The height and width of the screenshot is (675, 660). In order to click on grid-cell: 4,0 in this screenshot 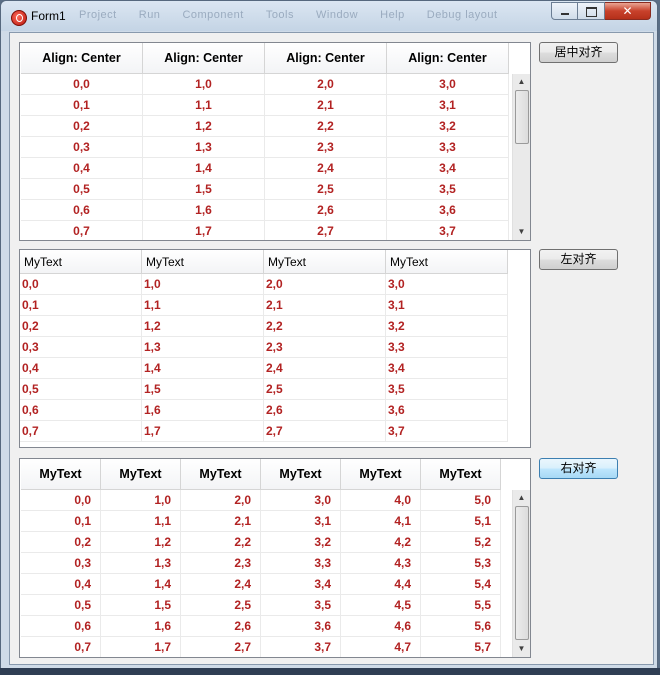, I will do `click(381, 500)`.